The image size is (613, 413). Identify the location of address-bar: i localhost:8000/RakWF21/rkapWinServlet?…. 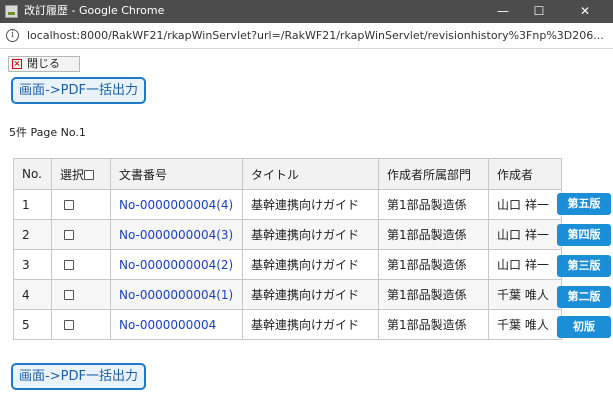
(306, 36).